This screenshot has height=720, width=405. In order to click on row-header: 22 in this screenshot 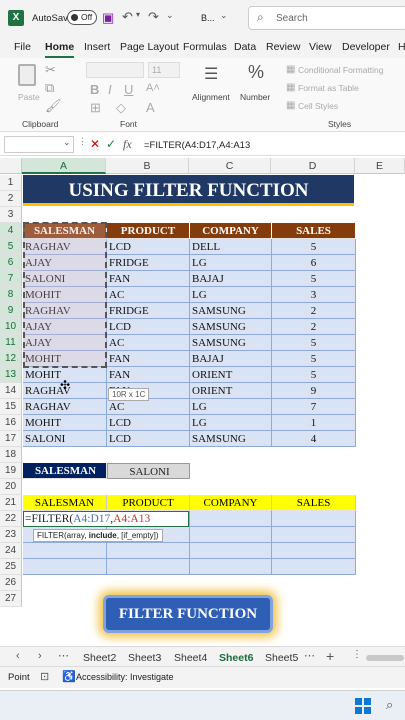, I will do `click(11, 519)`.